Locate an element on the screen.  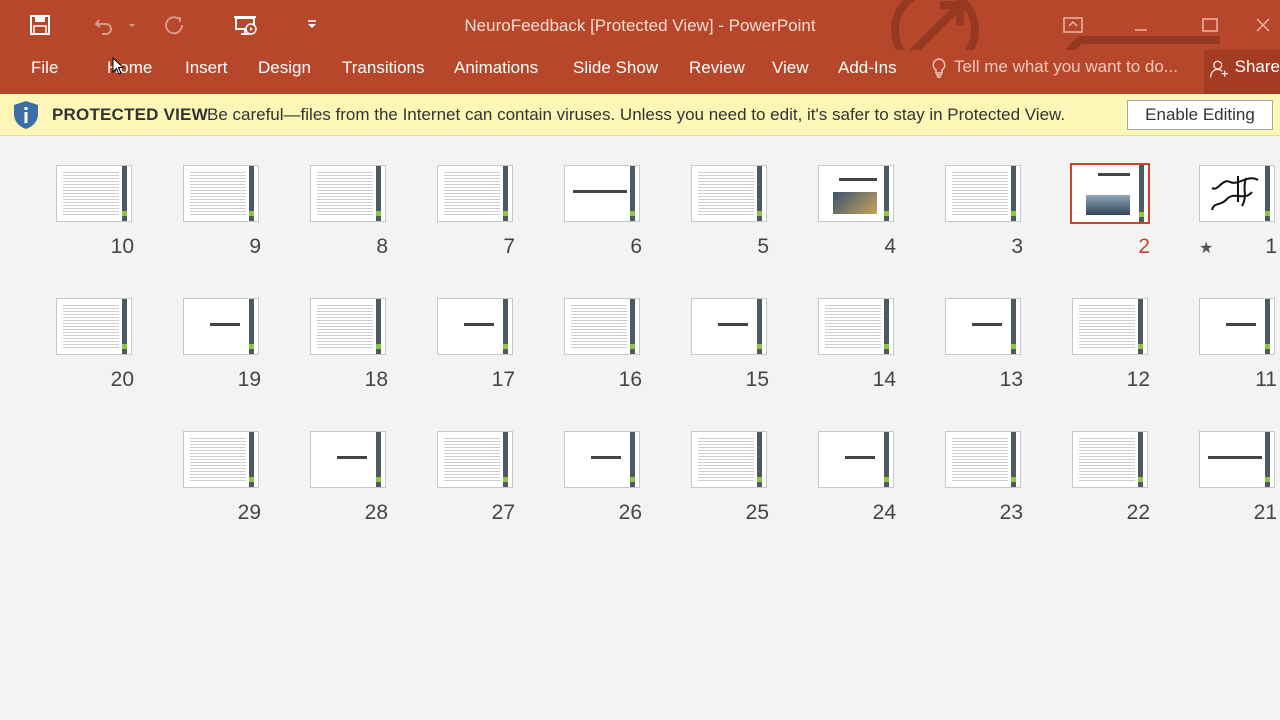
slide-thumbnail-9: 9 is located at coordinates (222, 211).